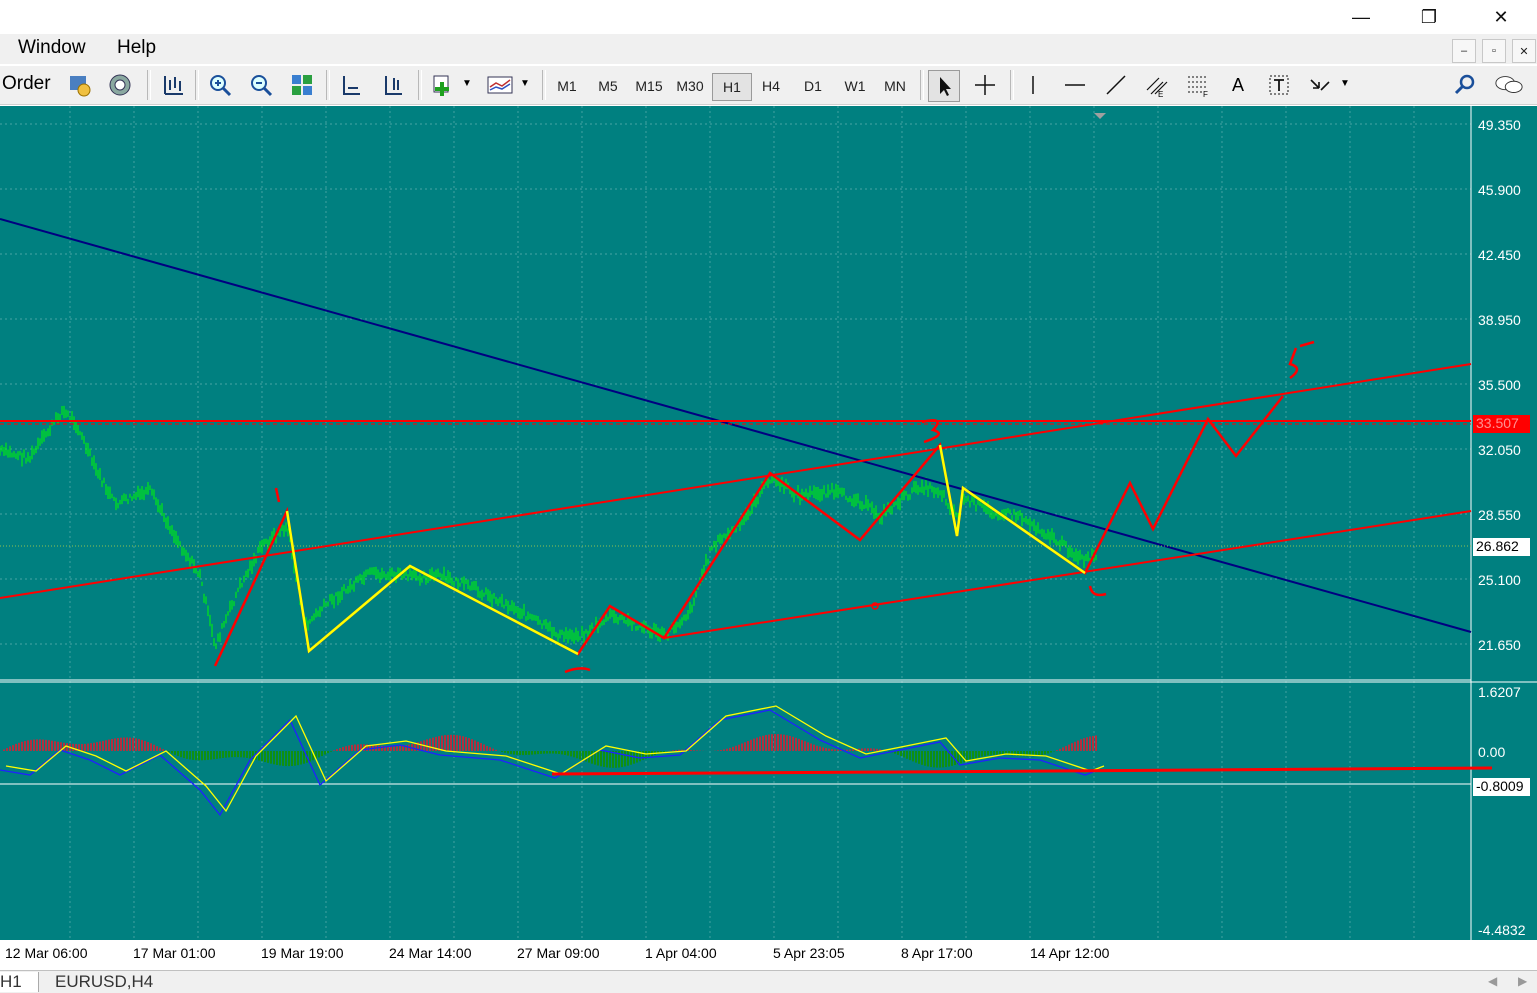 The height and width of the screenshot is (993, 1537). Describe the element at coordinates (261, 85) in the screenshot. I see `zoom-out-icon` at that location.